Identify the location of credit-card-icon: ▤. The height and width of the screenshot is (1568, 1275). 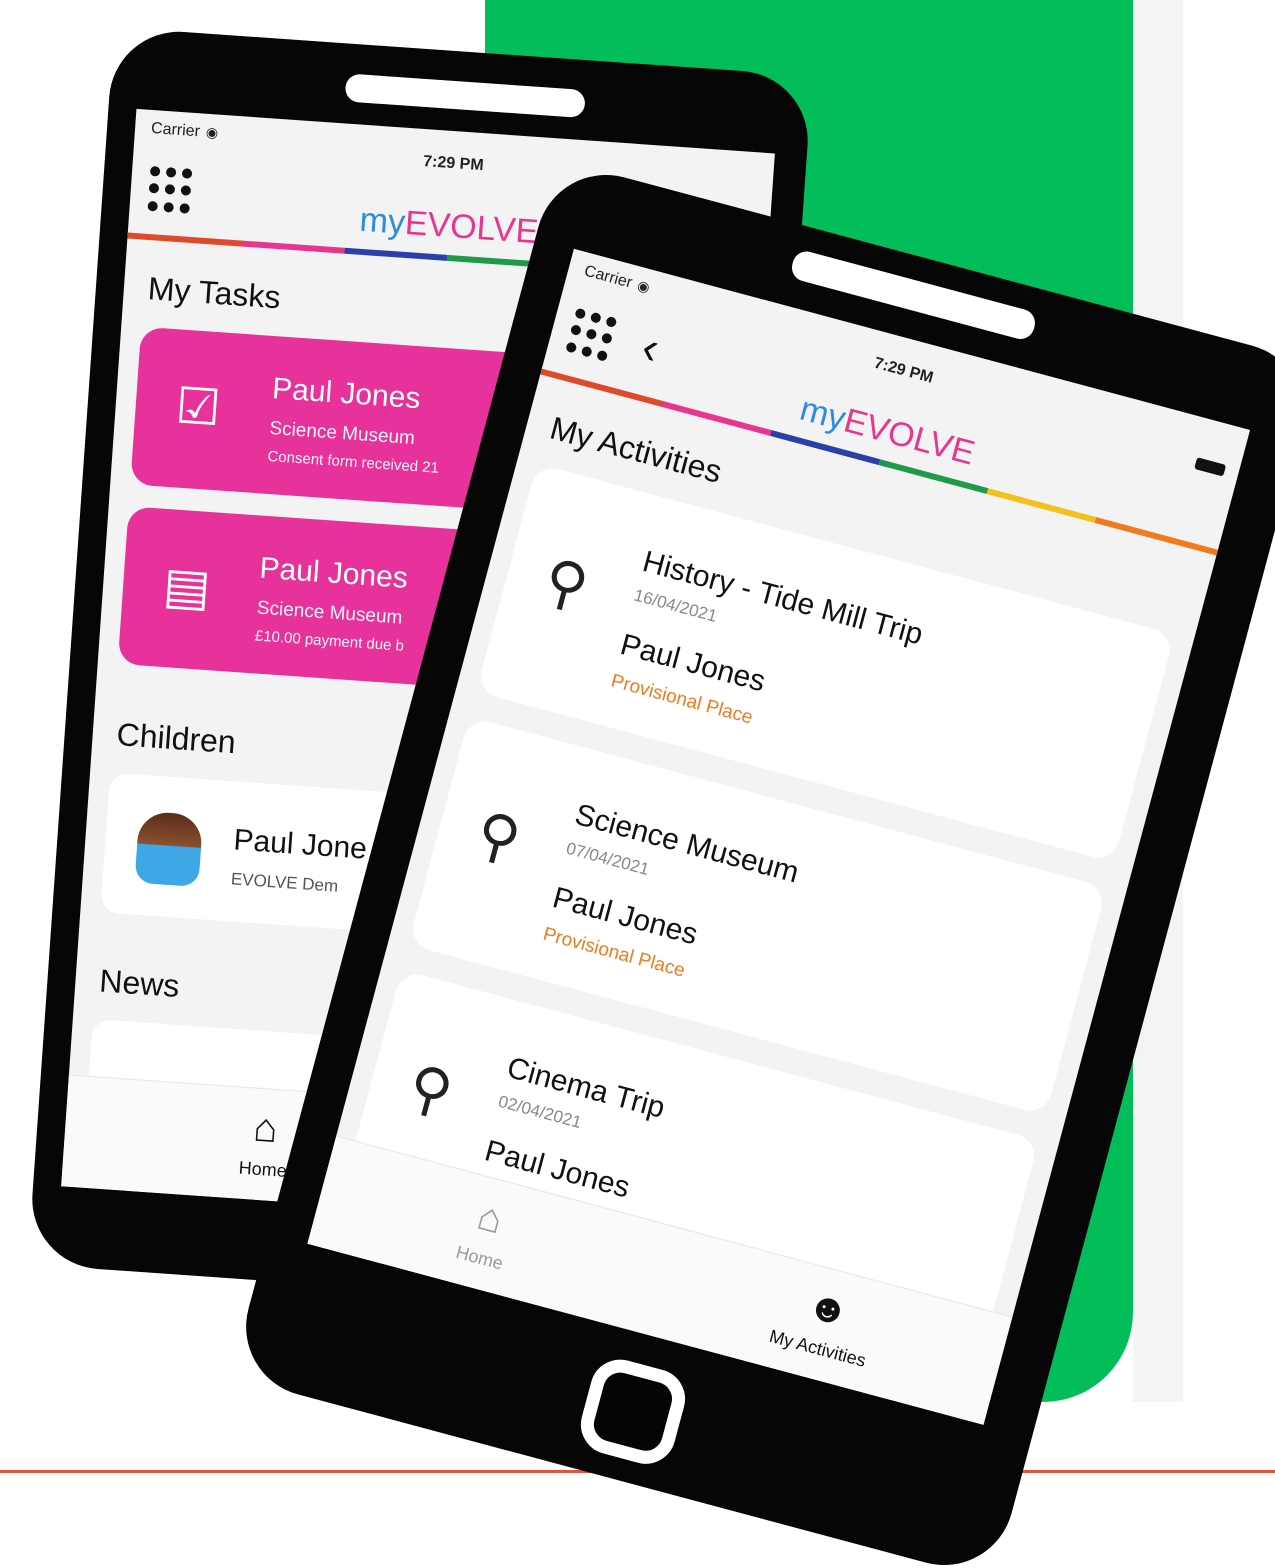
(187, 586).